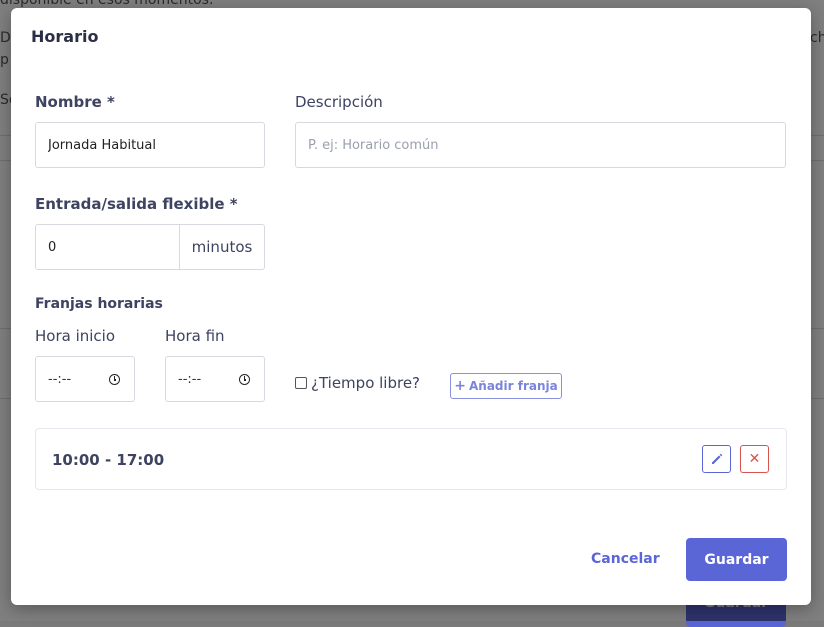 The height and width of the screenshot is (627, 824). What do you see at coordinates (136, 204) in the screenshot?
I see `flexible-label: Entrada/salida flexible *` at bounding box center [136, 204].